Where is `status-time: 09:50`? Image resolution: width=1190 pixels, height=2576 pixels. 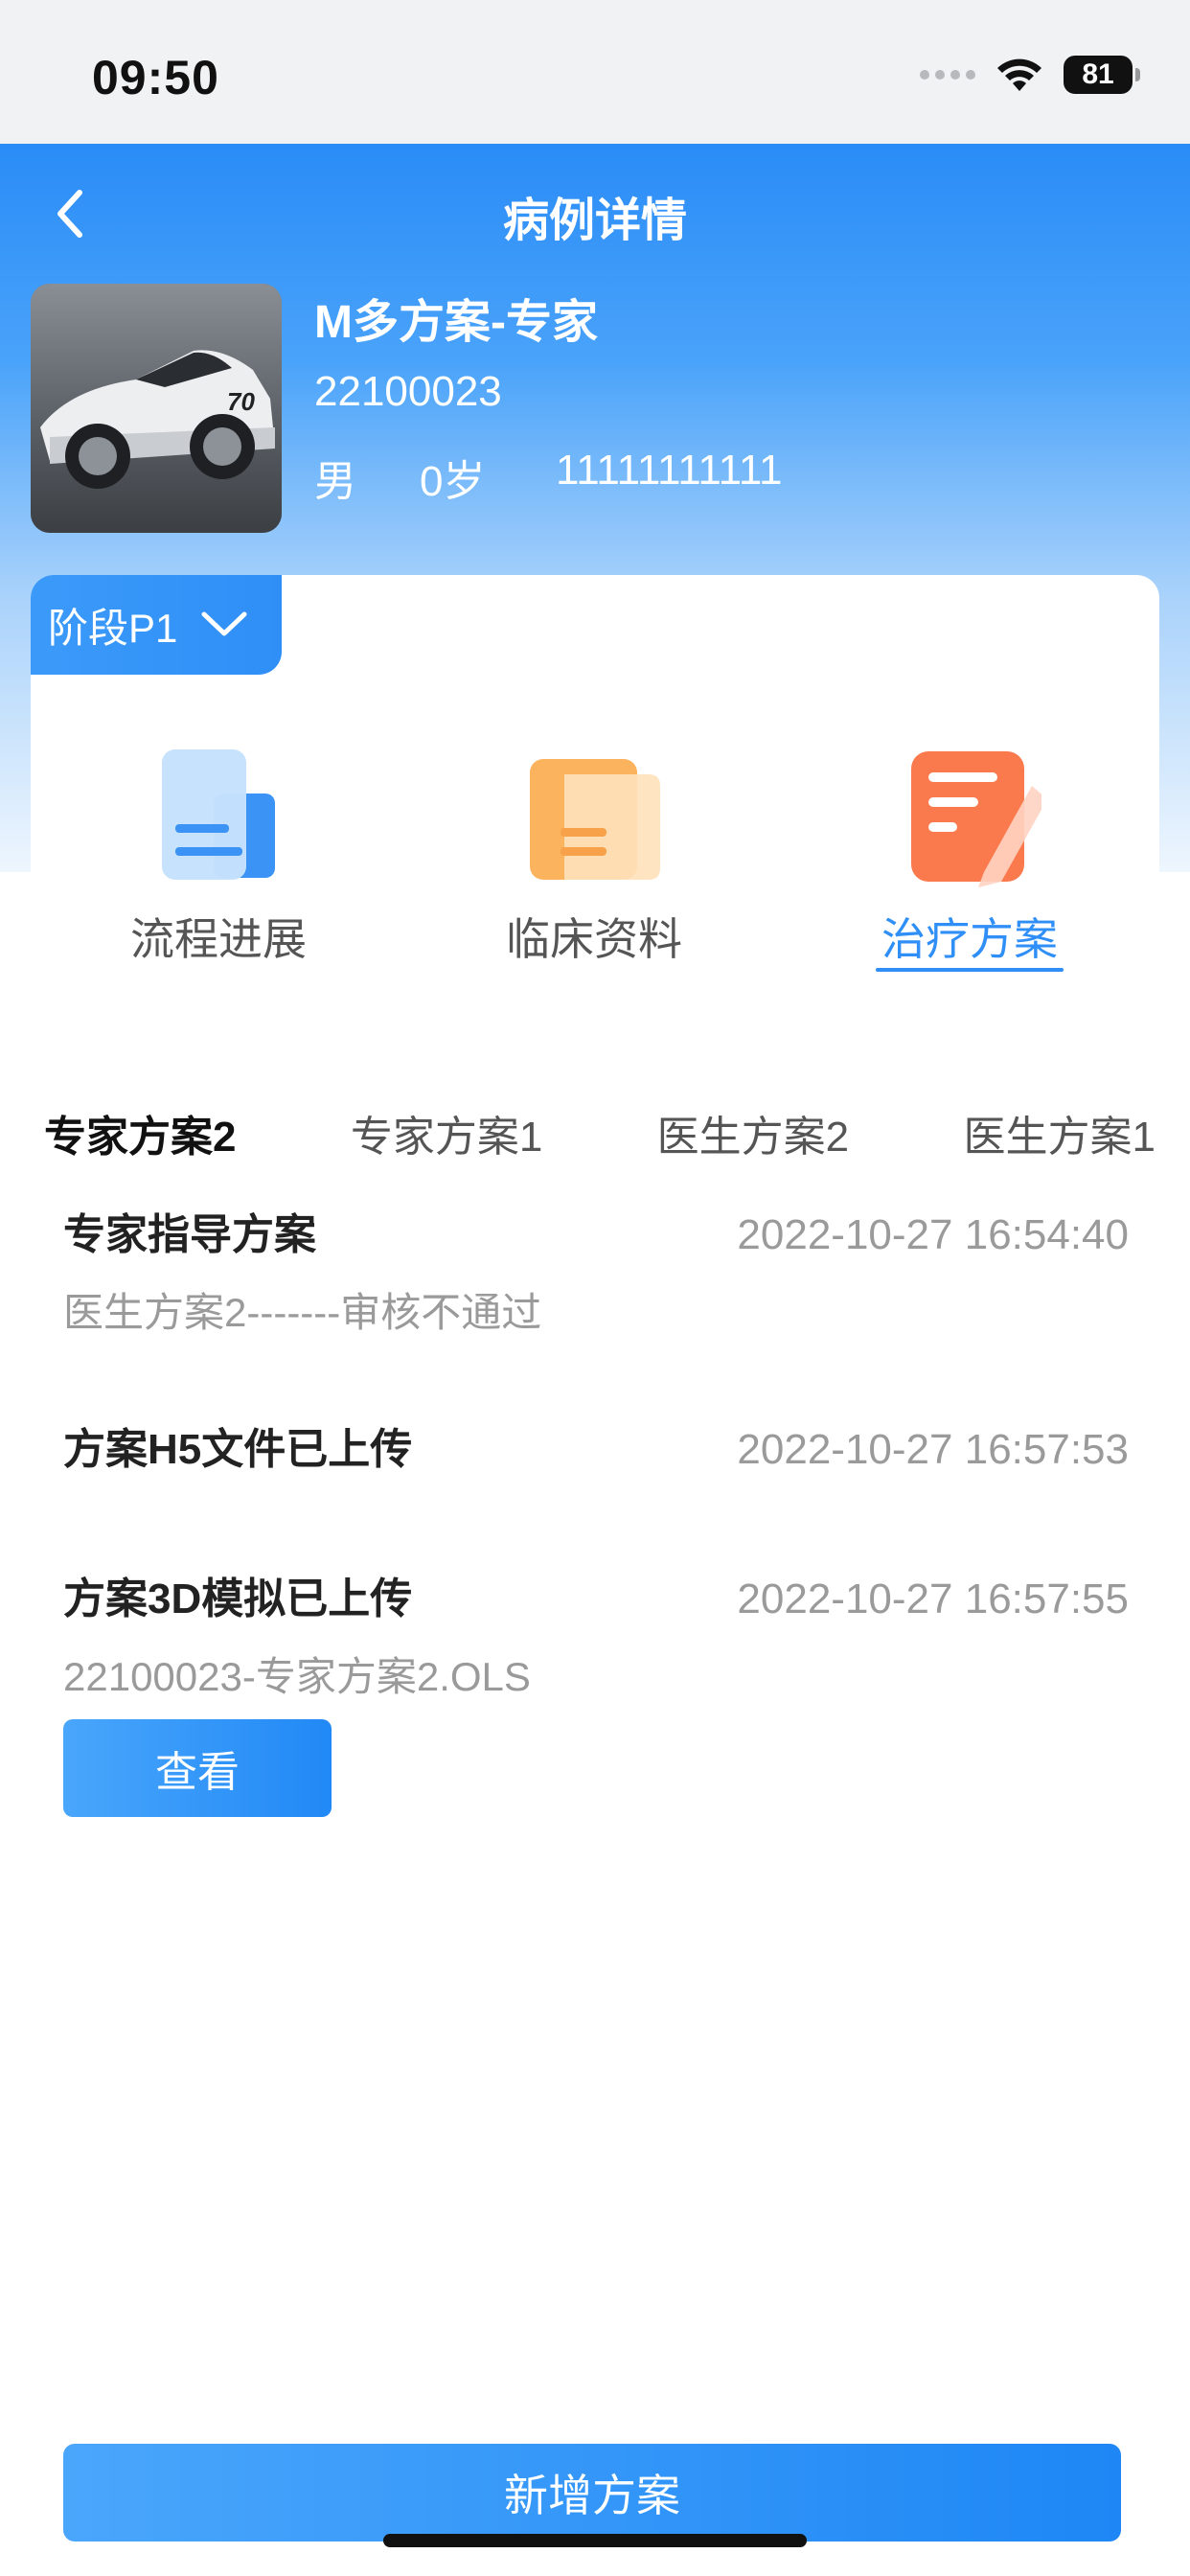
status-time: 09:50 is located at coordinates (155, 77).